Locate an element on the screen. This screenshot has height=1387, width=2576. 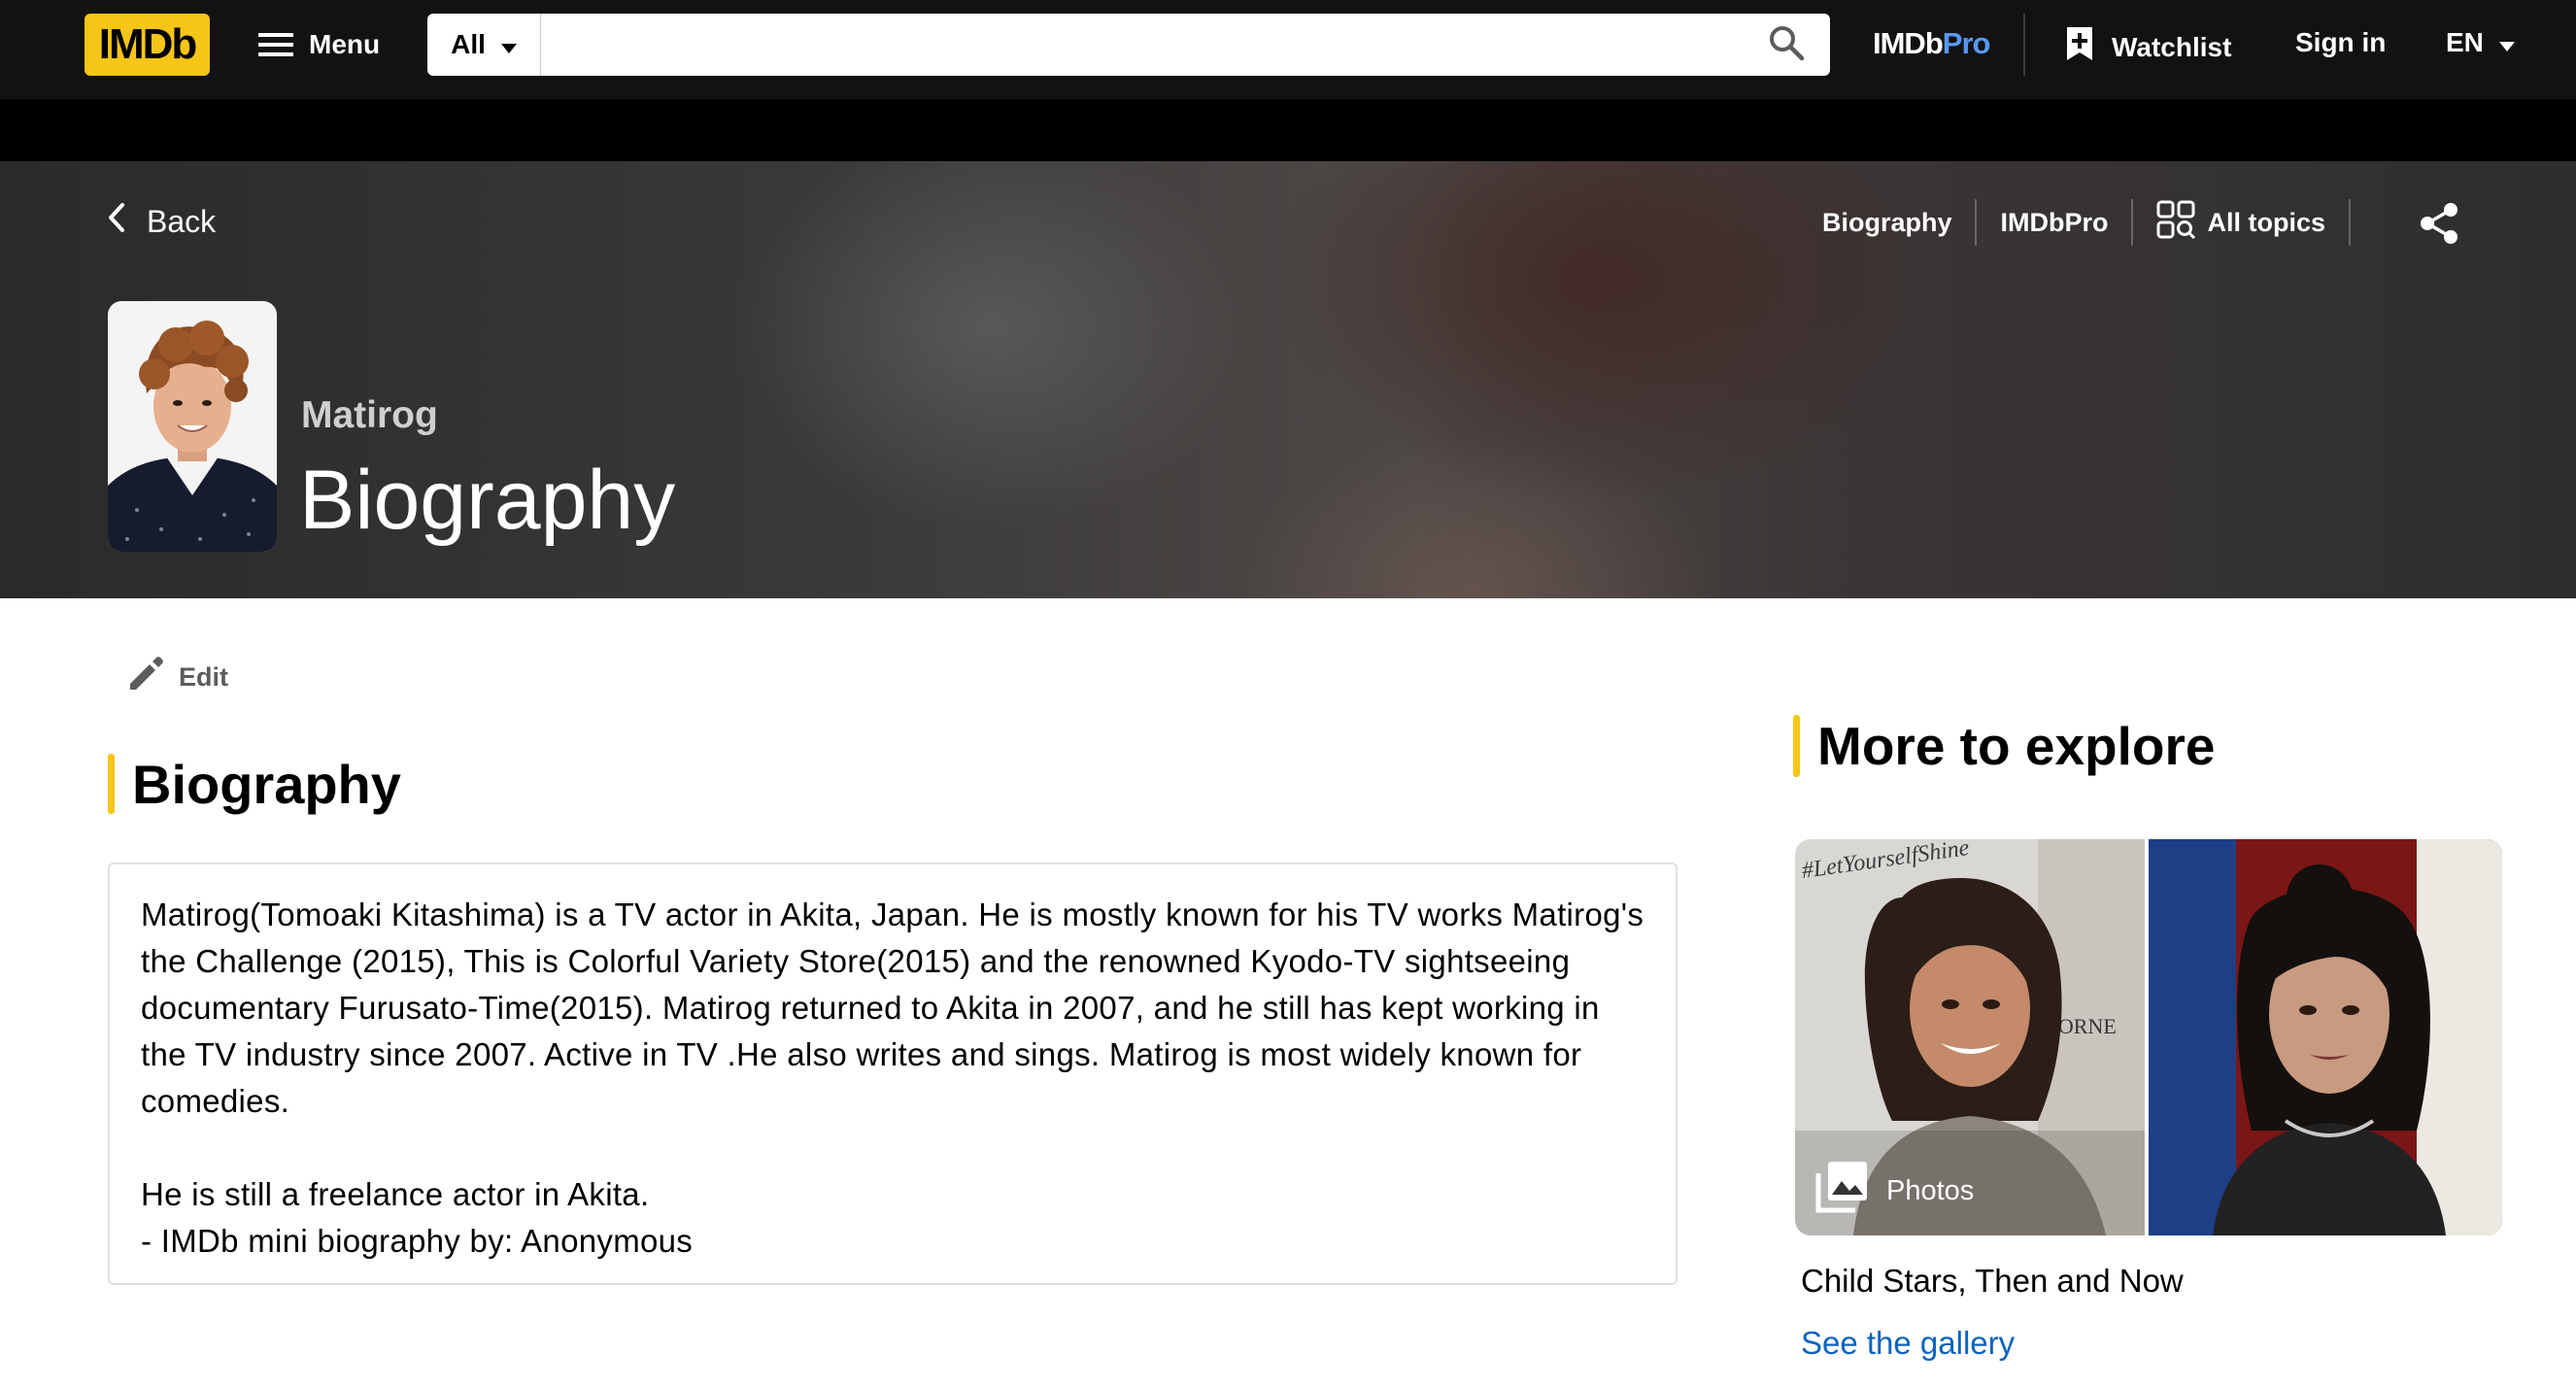
edit-button: Edit is located at coordinates (177, 677).